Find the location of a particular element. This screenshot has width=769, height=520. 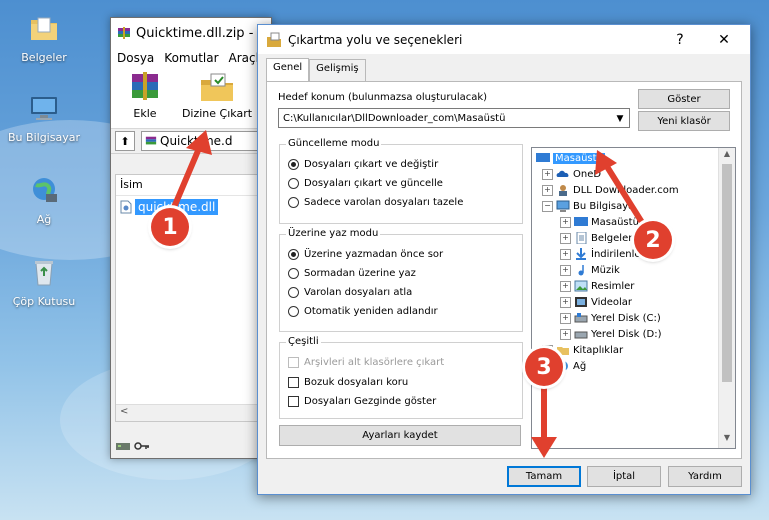

step-callout-3: 3 is located at coordinates (544, 367).